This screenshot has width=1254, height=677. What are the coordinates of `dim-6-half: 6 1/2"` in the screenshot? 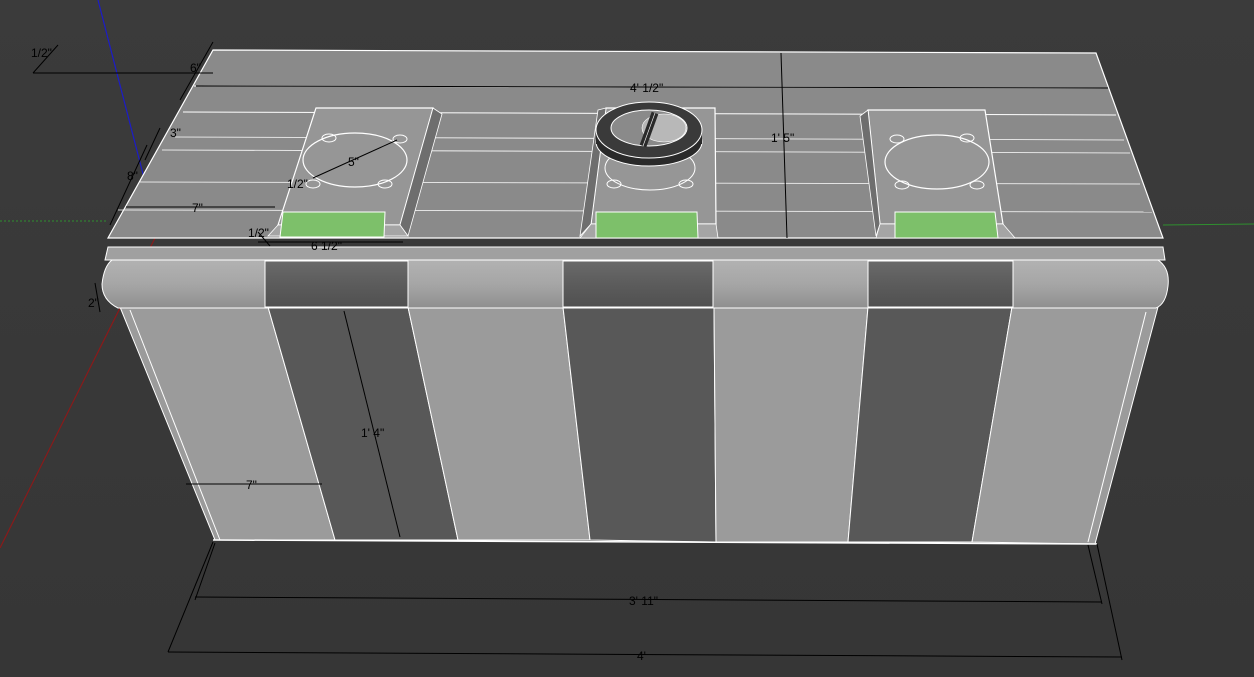 It's located at (326, 246).